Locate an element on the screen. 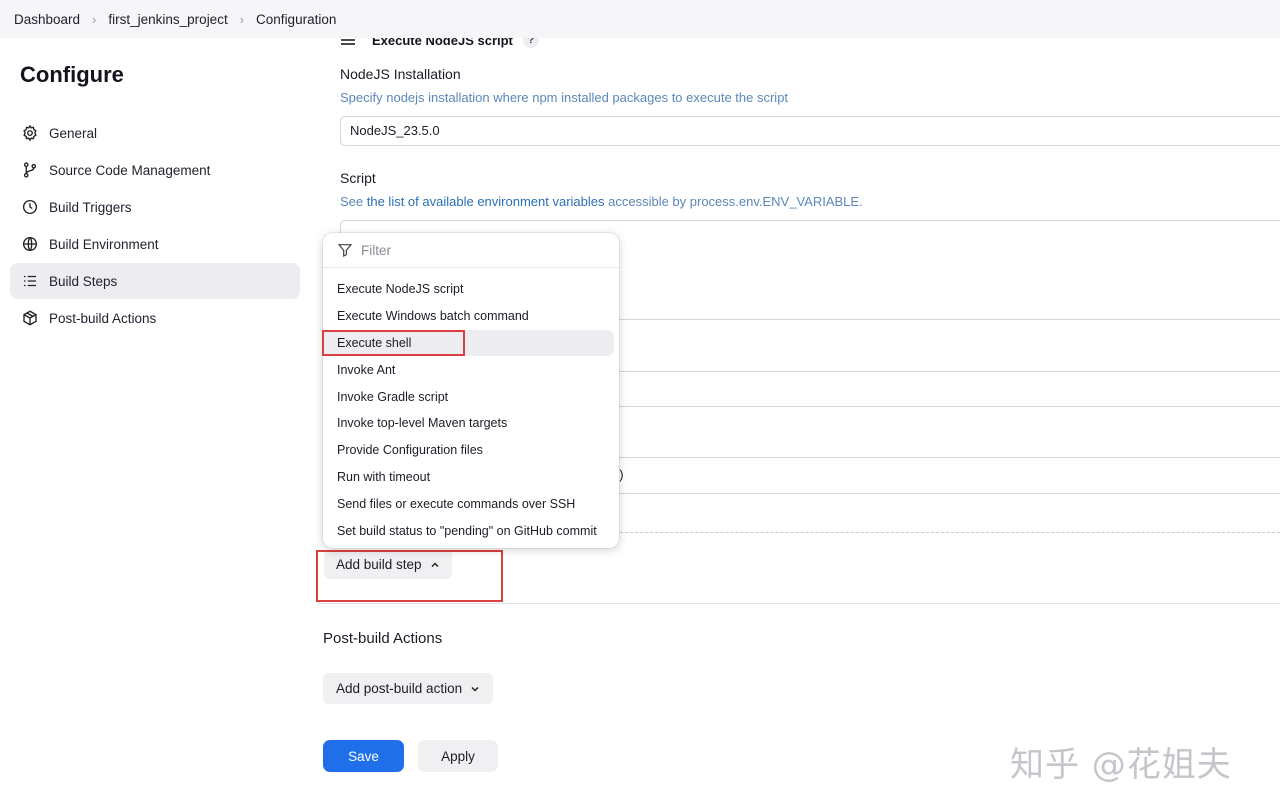 This screenshot has width=1280, height=810. section-divider is located at coordinates (799, 603).